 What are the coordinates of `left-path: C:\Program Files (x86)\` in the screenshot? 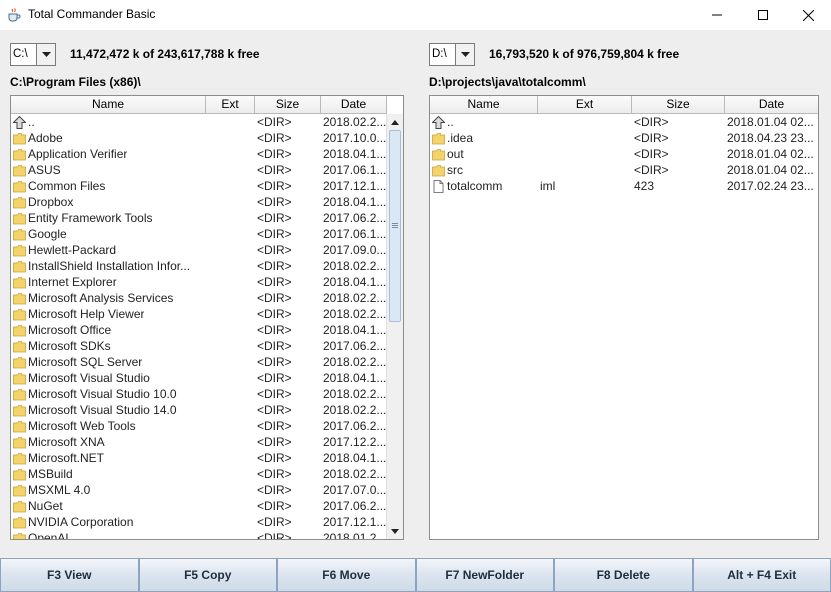 It's located at (75, 82).